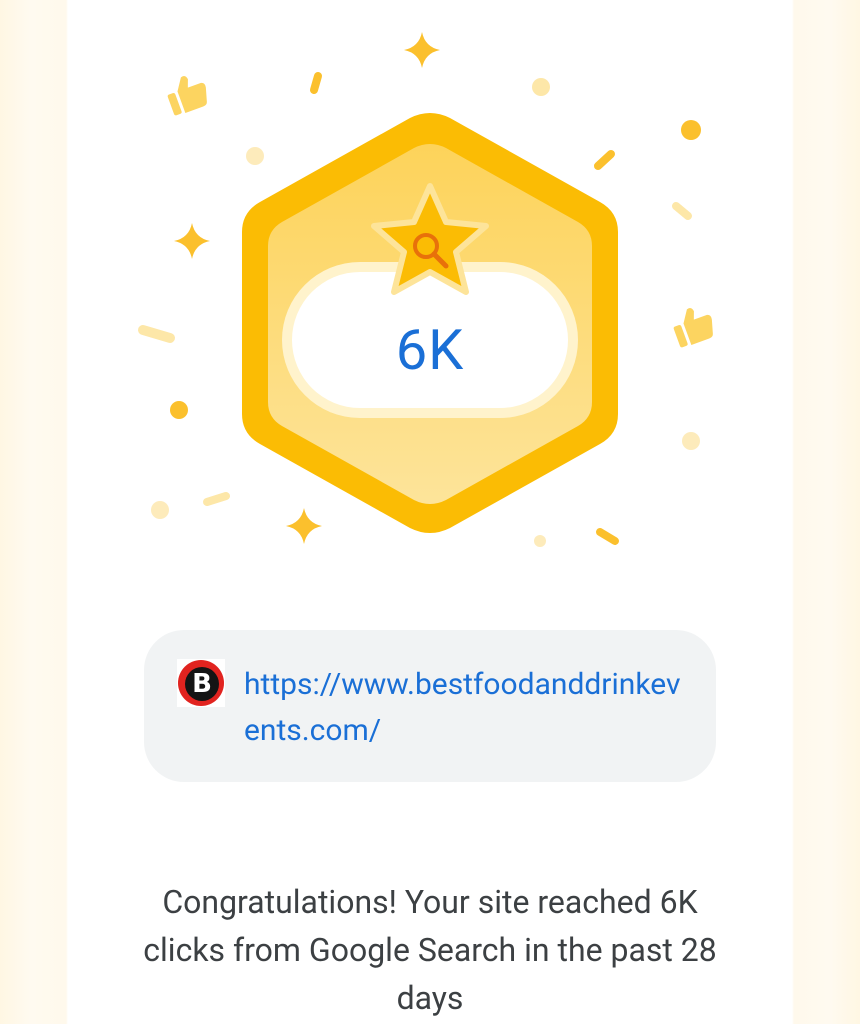 The height and width of the screenshot is (1024, 860). Describe the element at coordinates (430, 350) in the screenshot. I see `clicks-milestone-value: 6K` at that location.